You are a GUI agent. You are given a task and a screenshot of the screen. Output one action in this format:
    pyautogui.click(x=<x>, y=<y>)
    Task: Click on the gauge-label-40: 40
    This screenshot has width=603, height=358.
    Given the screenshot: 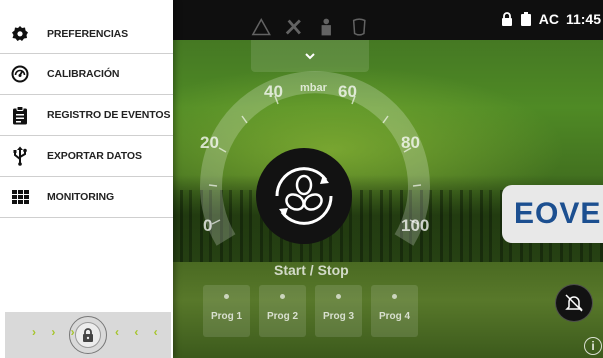 What is the action you would take?
    pyautogui.click(x=273, y=91)
    